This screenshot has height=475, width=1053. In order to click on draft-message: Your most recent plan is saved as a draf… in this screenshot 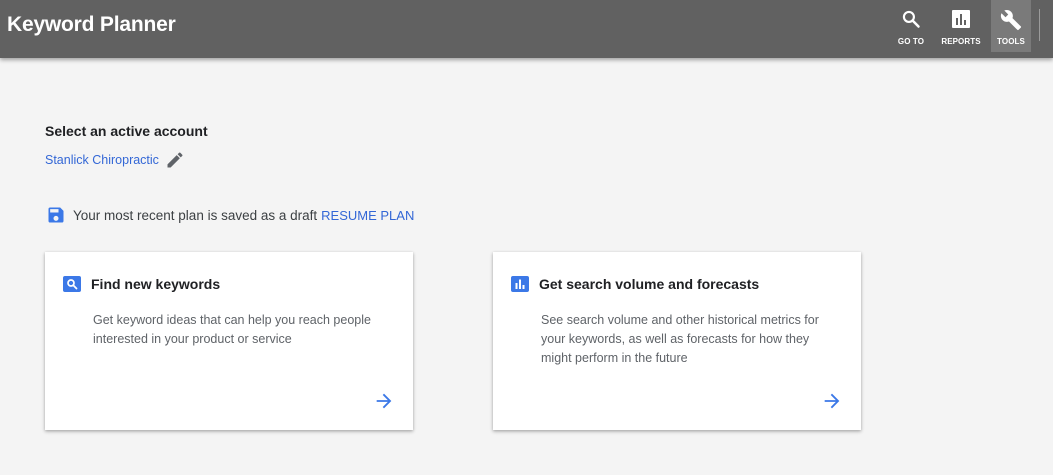, I will do `click(195, 215)`.